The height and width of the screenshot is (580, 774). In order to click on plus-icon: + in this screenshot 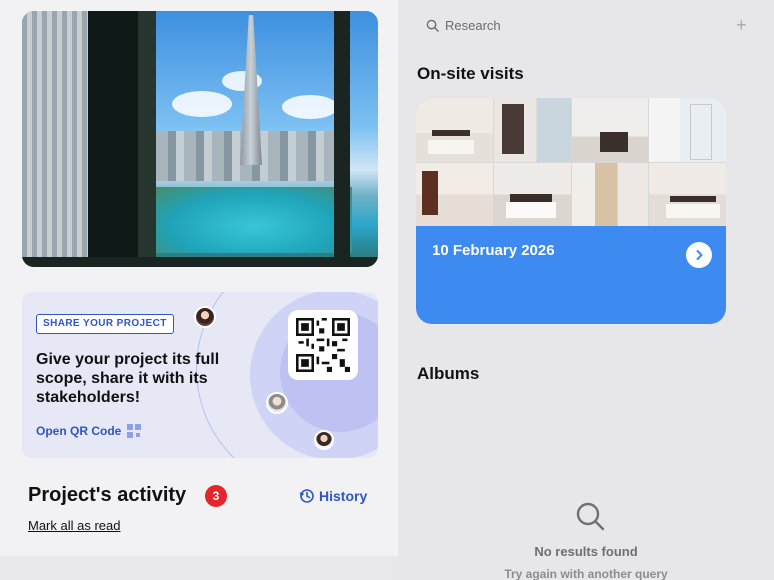, I will do `click(741, 25)`.